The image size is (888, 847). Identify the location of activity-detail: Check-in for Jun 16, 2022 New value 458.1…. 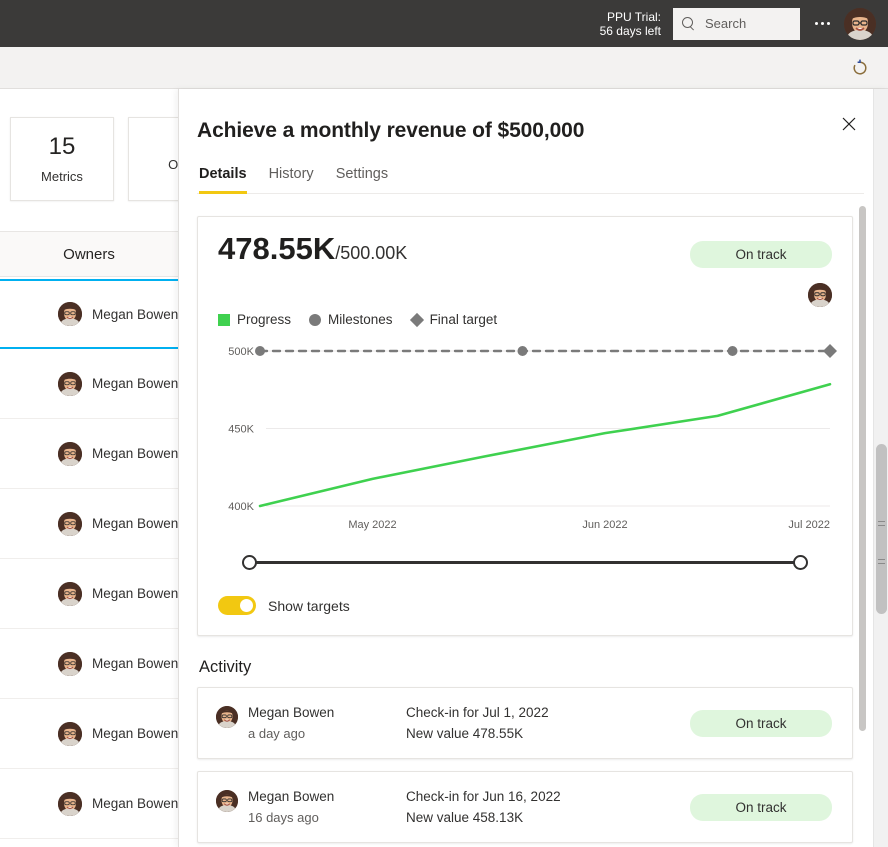
(548, 807).